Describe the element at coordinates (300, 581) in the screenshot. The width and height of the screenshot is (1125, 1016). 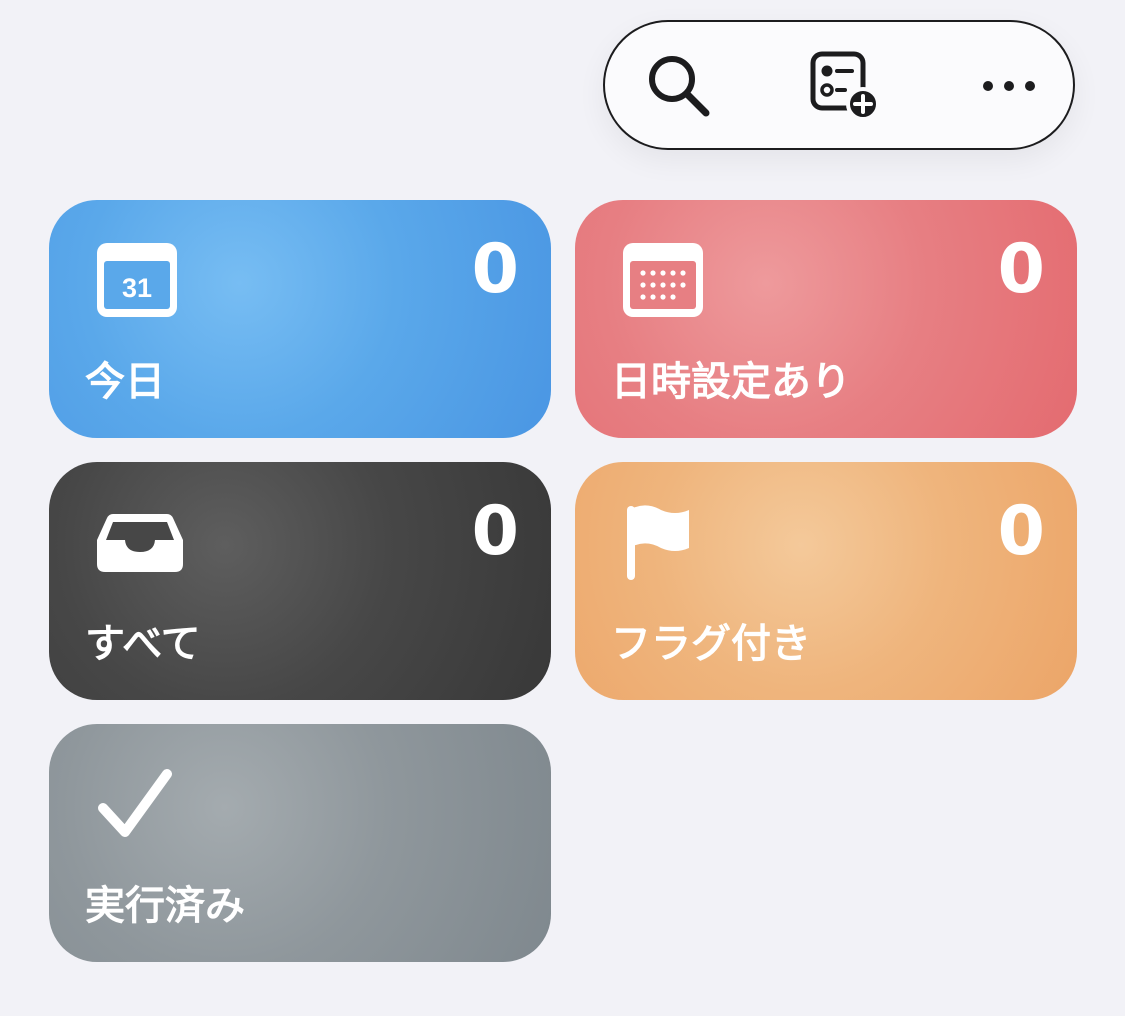
I see `all-list-tile: 0 すべて` at that location.